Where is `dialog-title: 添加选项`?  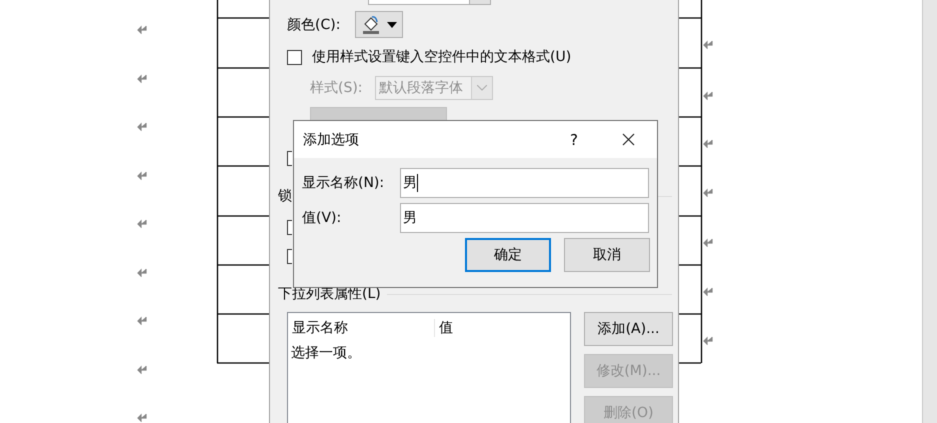
dialog-title: 添加选项 is located at coordinates (331, 139).